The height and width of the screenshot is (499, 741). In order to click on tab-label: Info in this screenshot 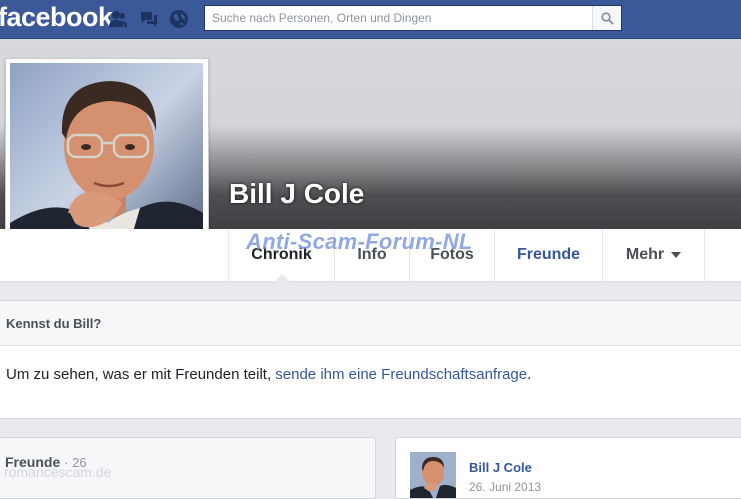, I will do `click(372, 254)`.